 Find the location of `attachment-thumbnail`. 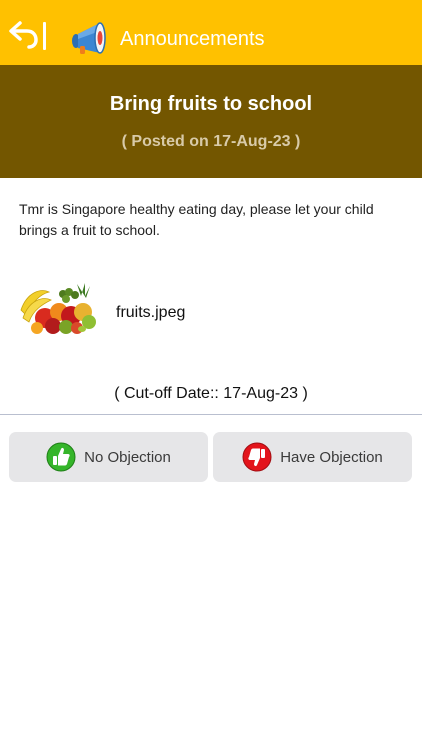

attachment-thumbnail is located at coordinates (58, 309).